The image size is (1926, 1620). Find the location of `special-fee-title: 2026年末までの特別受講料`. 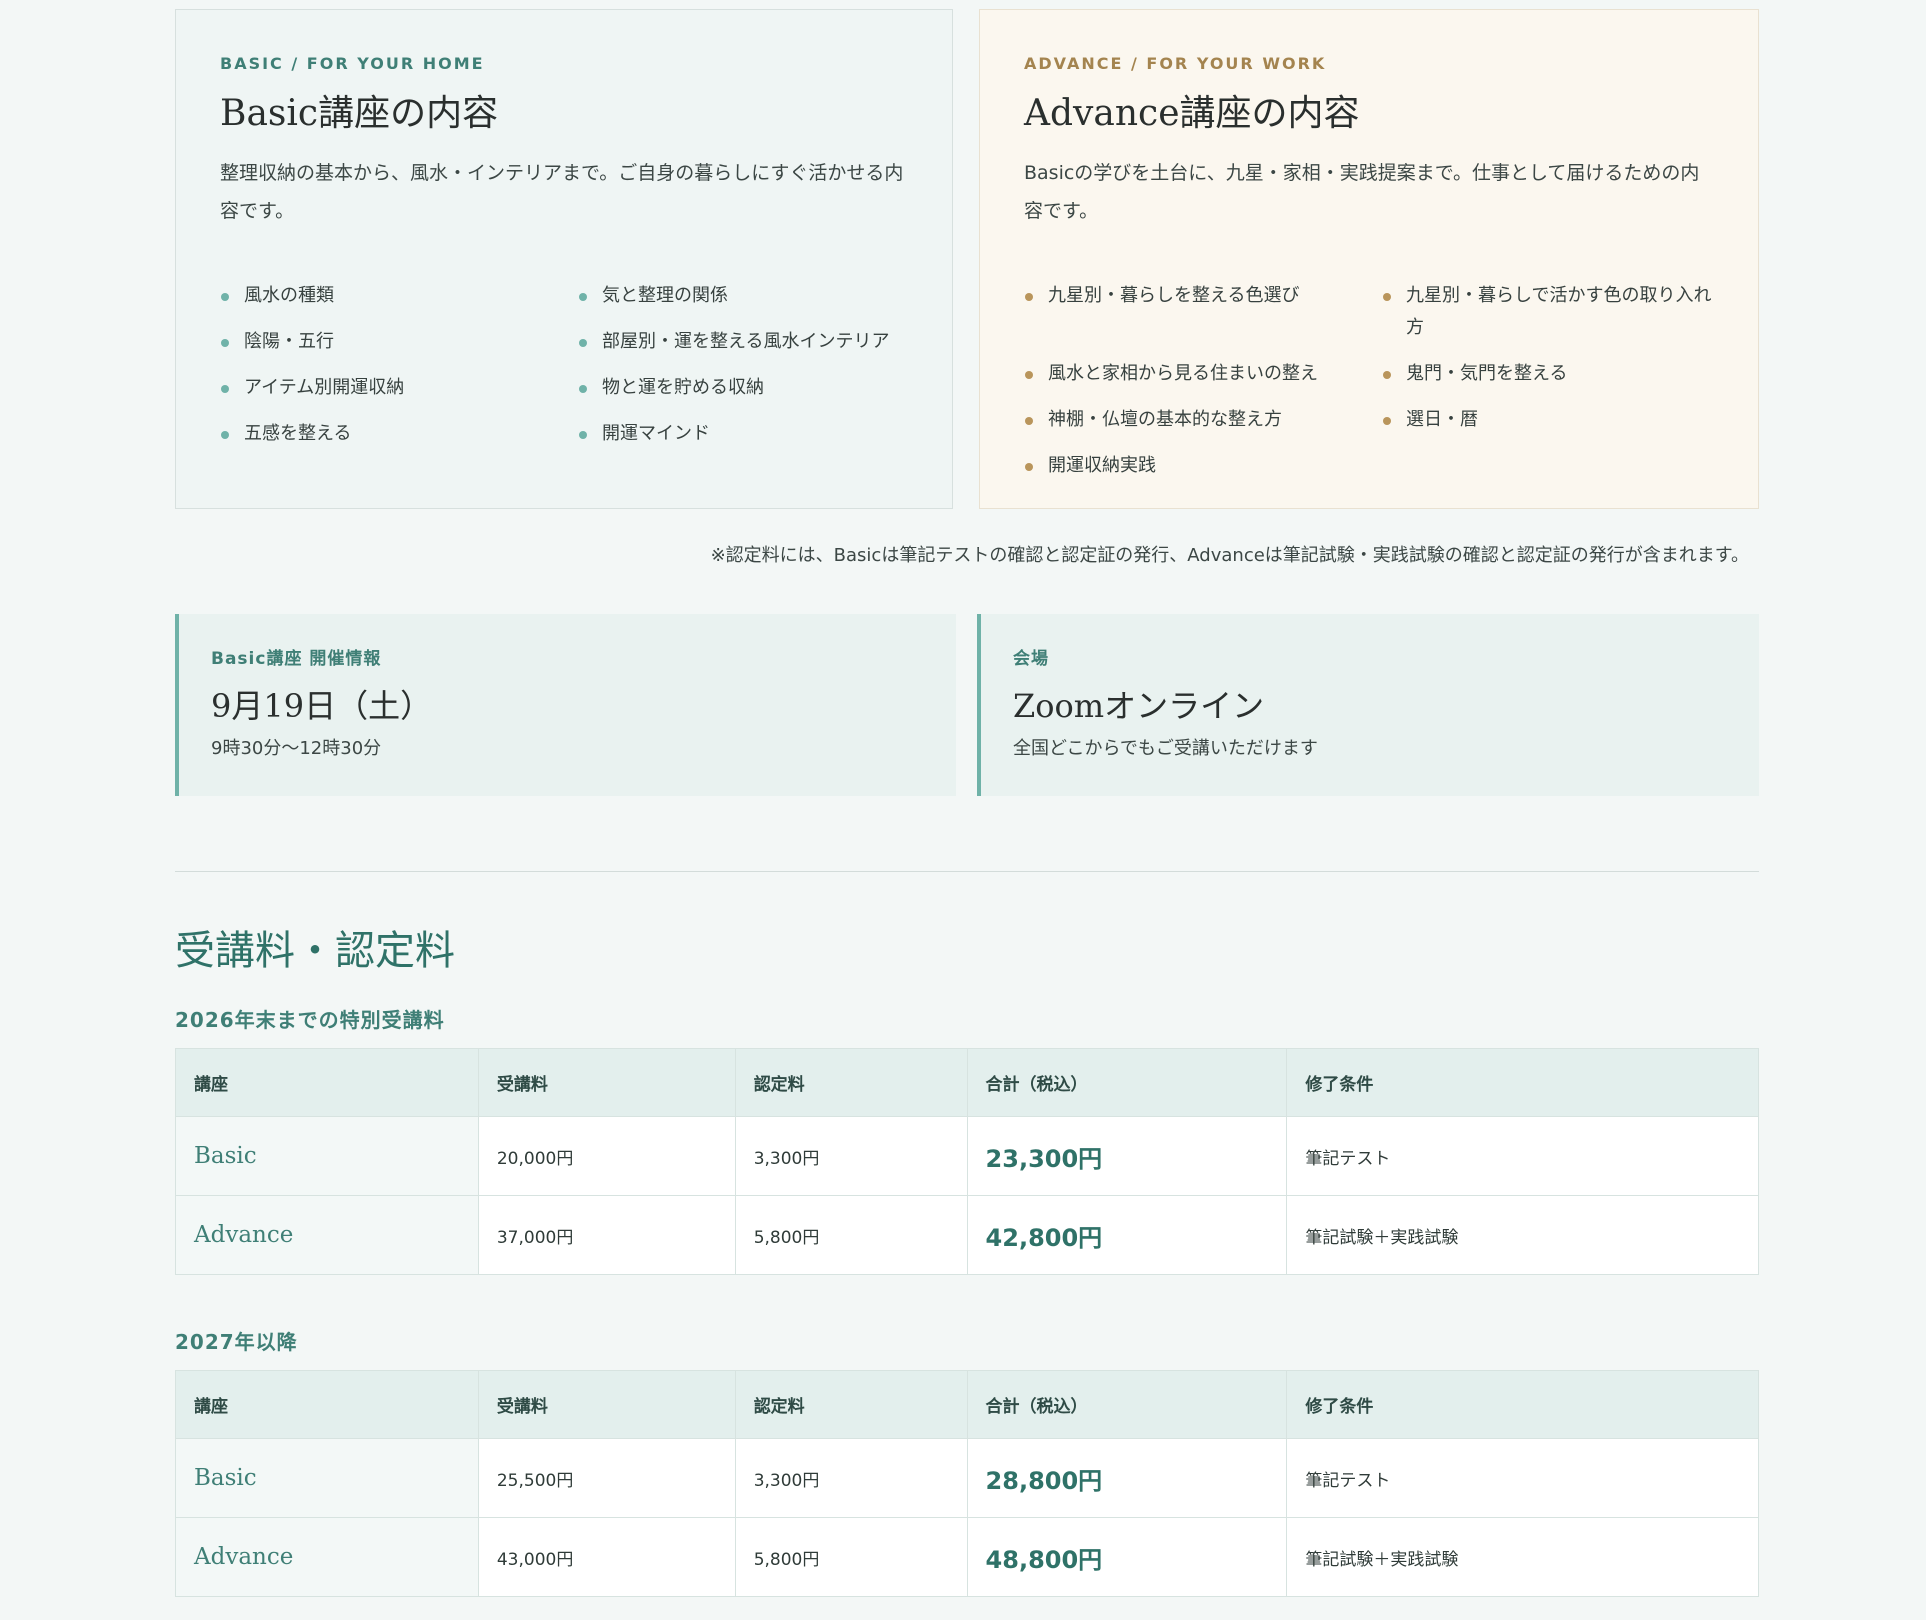

special-fee-title: 2026年末までの特別受講料 is located at coordinates (310, 1020).